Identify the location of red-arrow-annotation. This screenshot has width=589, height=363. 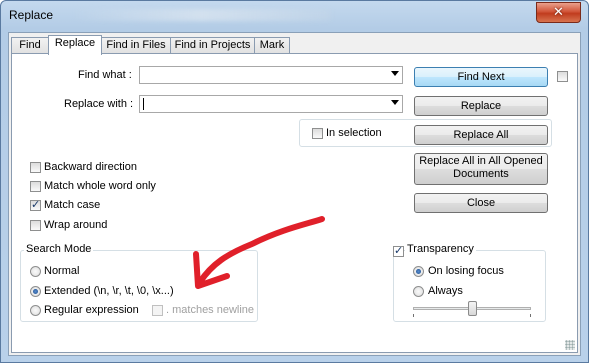
(259, 252).